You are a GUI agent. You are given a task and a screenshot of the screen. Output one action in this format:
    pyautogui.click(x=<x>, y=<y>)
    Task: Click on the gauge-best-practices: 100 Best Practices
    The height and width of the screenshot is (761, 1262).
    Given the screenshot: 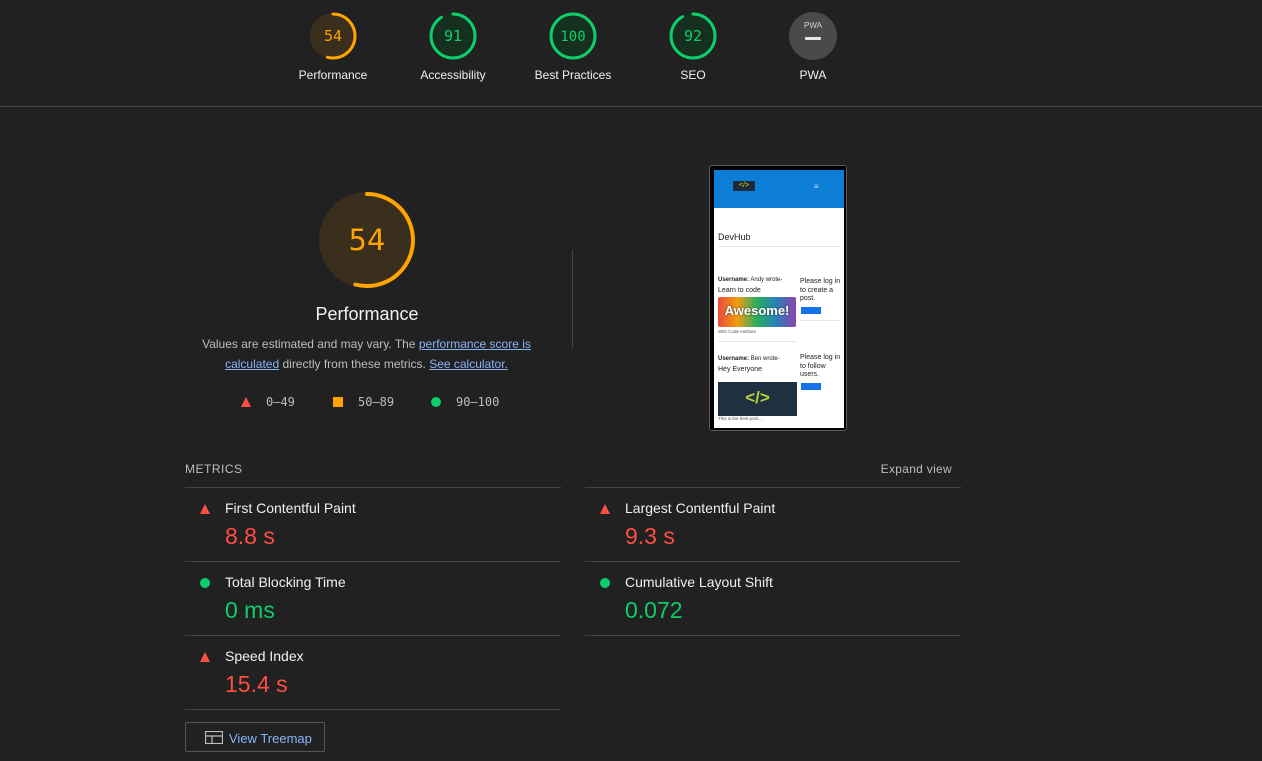 What is the action you would take?
    pyautogui.click(x=573, y=46)
    